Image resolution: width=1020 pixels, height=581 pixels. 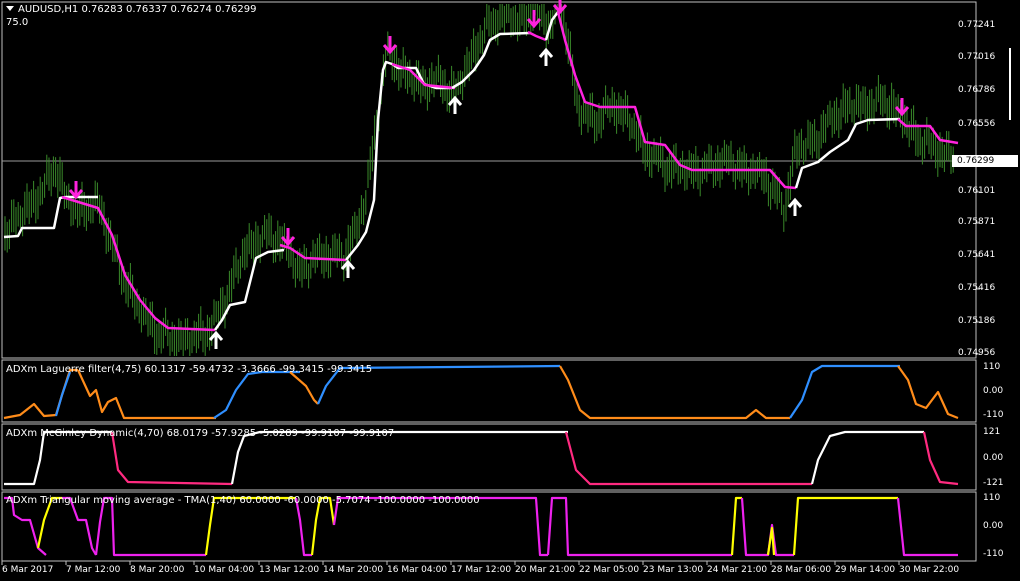 What do you see at coordinates (977, 191) in the screenshot?
I see `price-tick-label: 0.76101` at bounding box center [977, 191].